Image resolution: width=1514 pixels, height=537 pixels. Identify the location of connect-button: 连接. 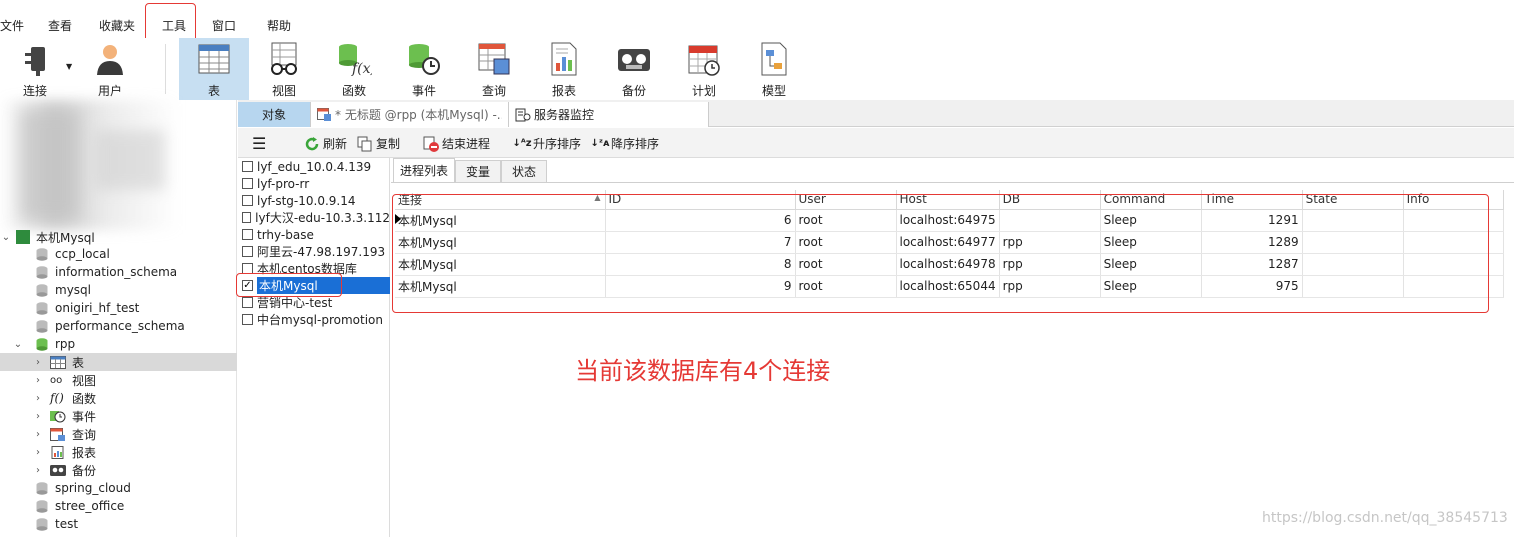
(35, 69).